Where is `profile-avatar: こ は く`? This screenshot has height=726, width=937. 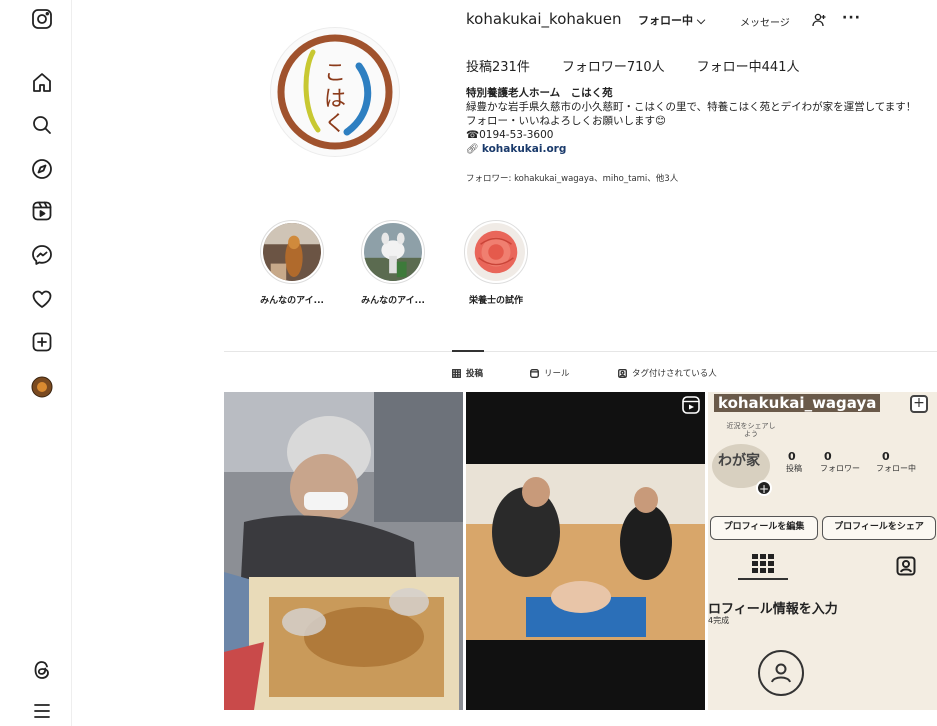
profile-avatar: こ は く is located at coordinates (335, 92).